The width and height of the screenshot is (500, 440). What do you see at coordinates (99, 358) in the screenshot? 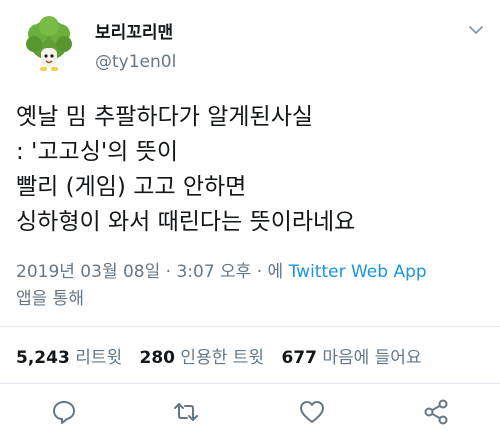
I see `retweets-label: 리트윗` at bounding box center [99, 358].